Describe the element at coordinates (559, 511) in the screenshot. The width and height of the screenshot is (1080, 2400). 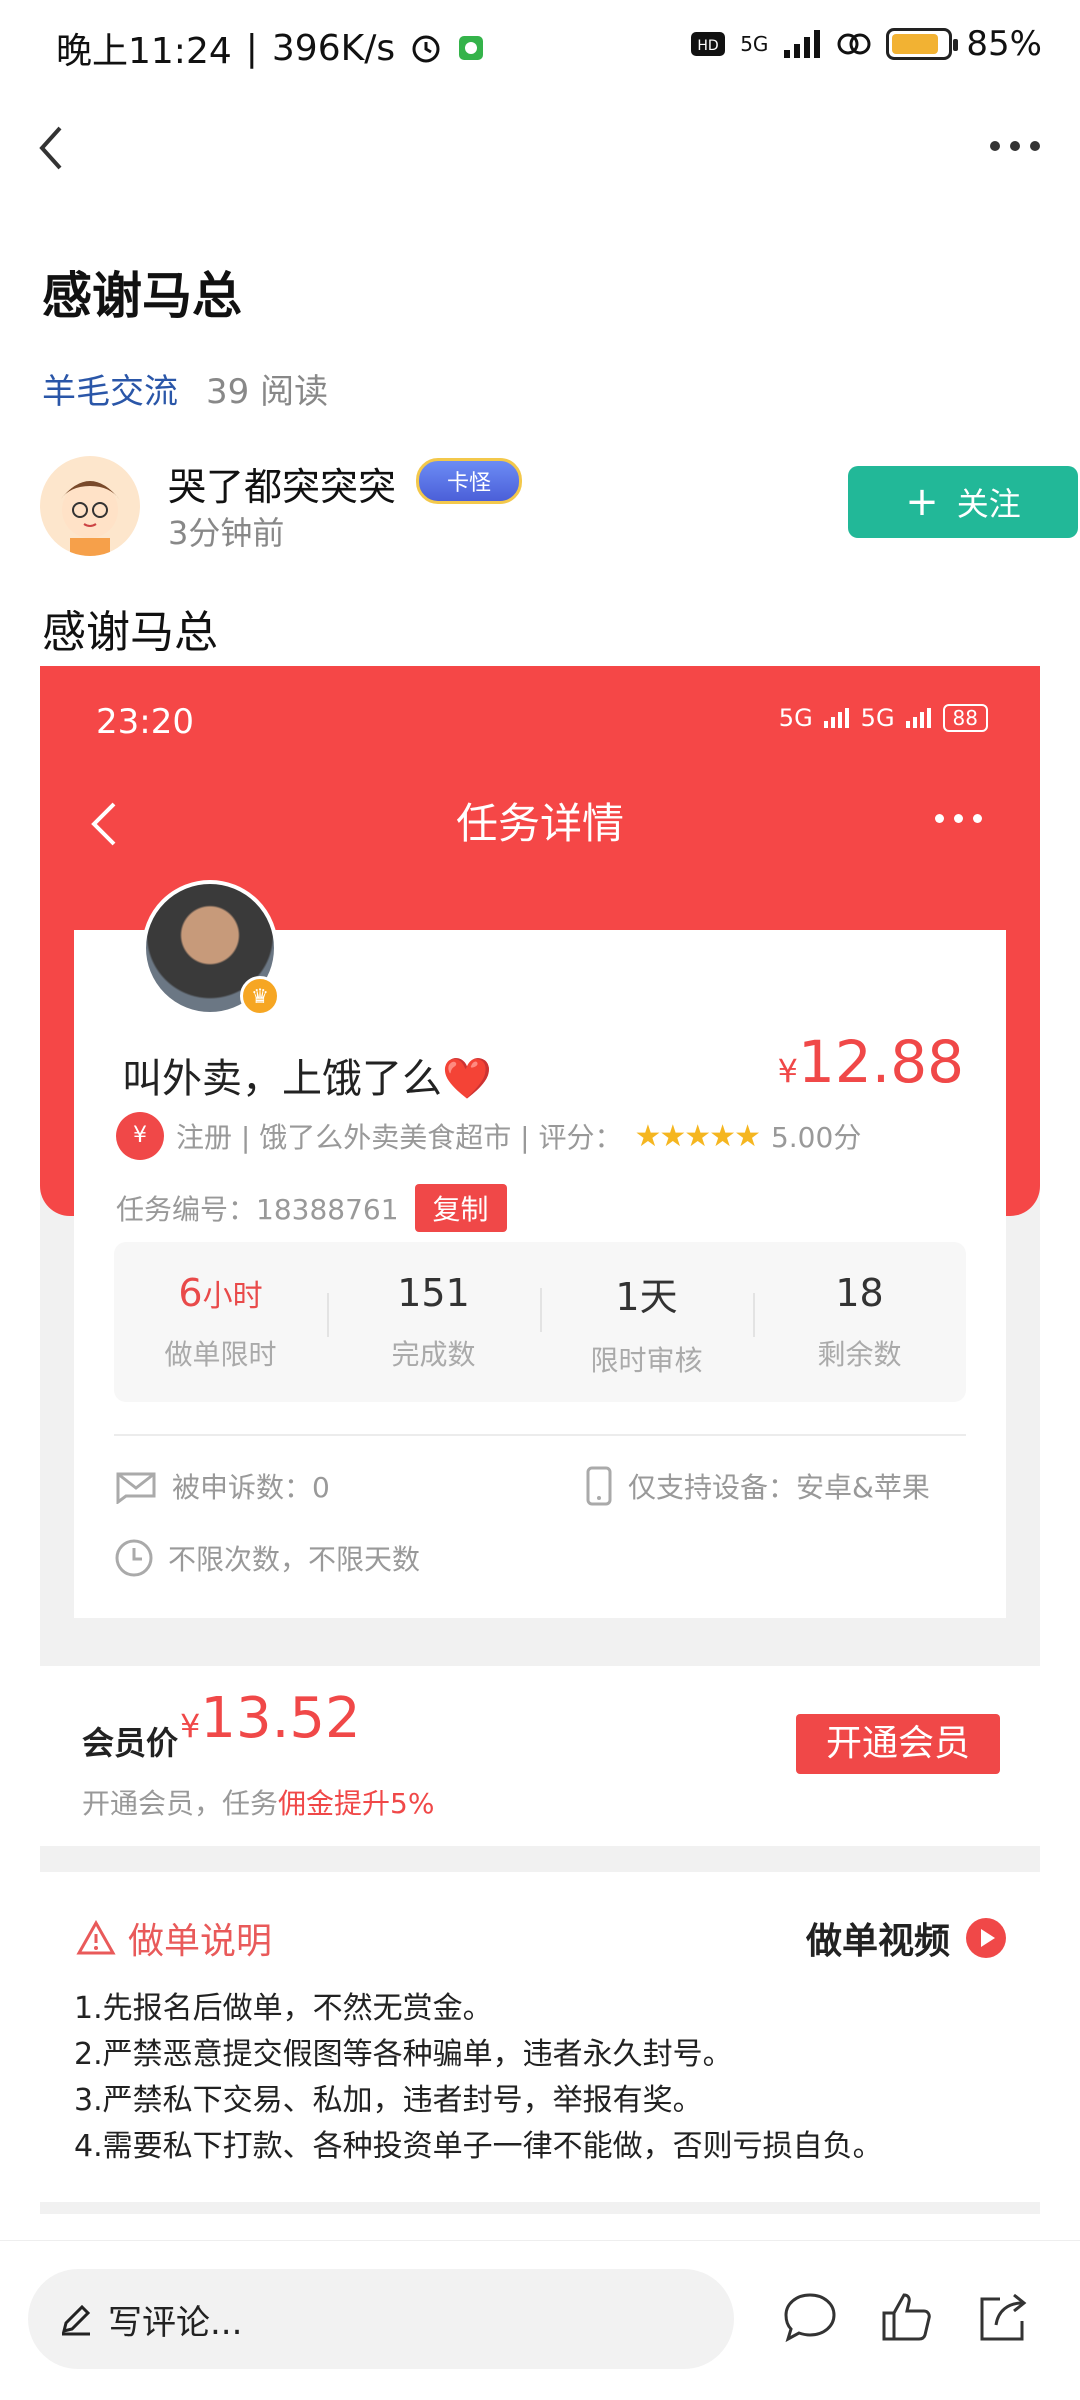
I see `author-row: 哭了都突突突 卡怪 3分钟前 + 关注` at that location.